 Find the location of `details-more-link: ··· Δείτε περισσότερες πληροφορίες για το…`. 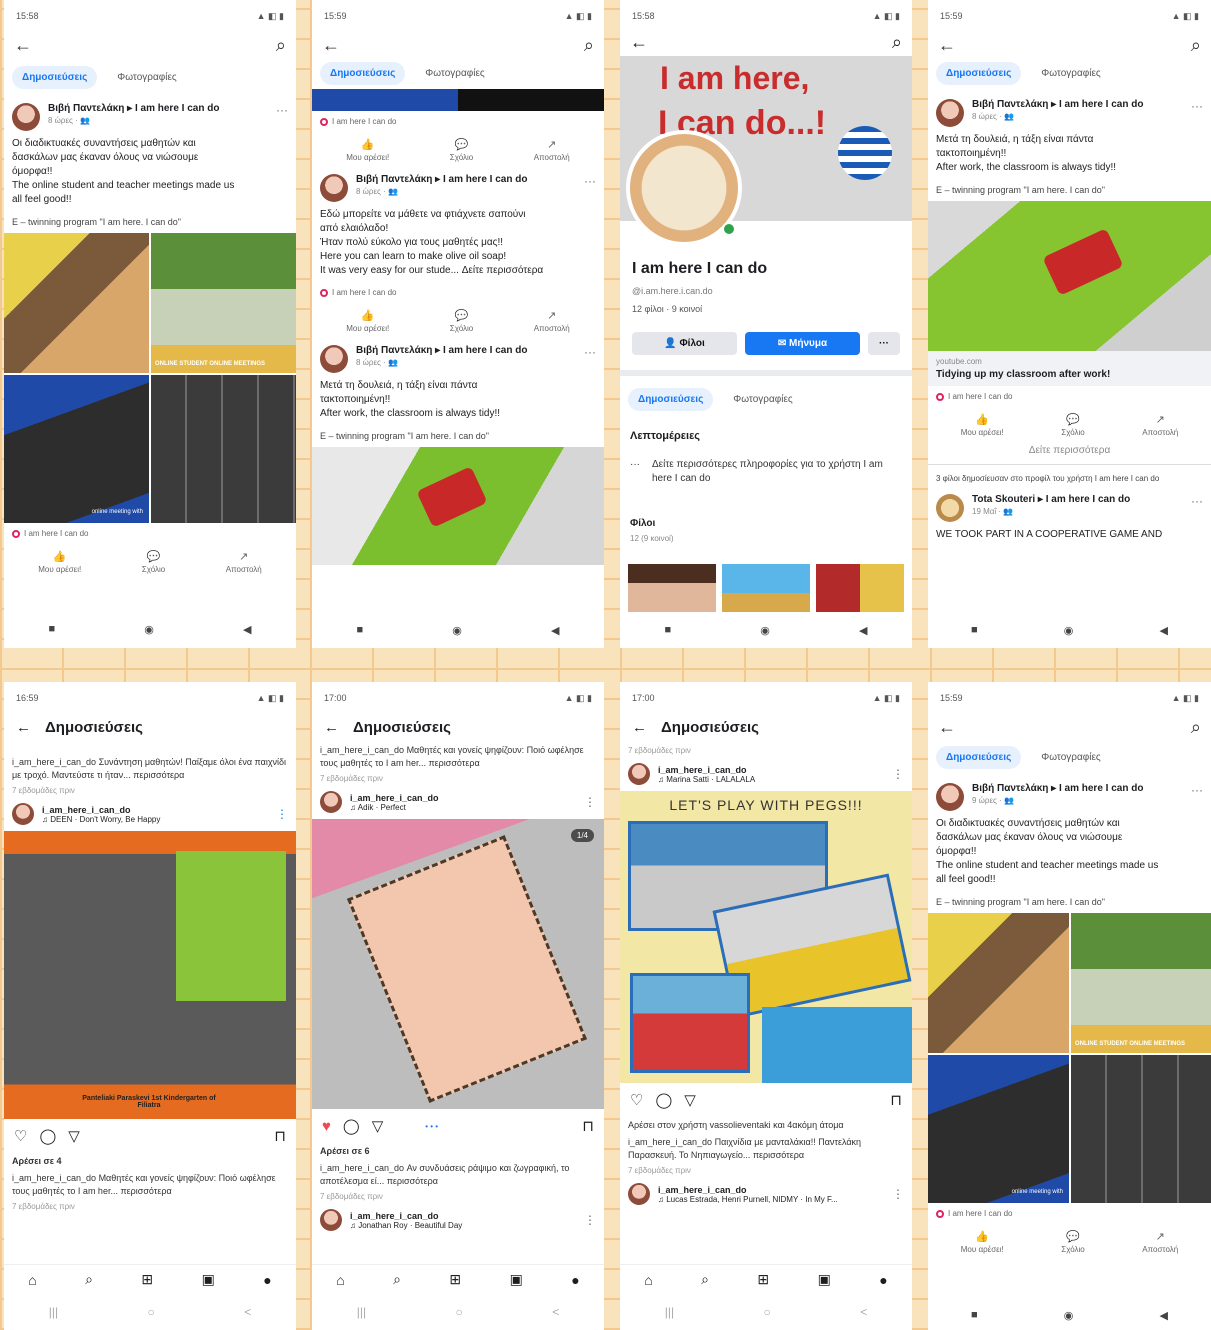

details-more-link: ··· Δείτε περισσότερες πληροφορίες για το… is located at coordinates (764, 472).